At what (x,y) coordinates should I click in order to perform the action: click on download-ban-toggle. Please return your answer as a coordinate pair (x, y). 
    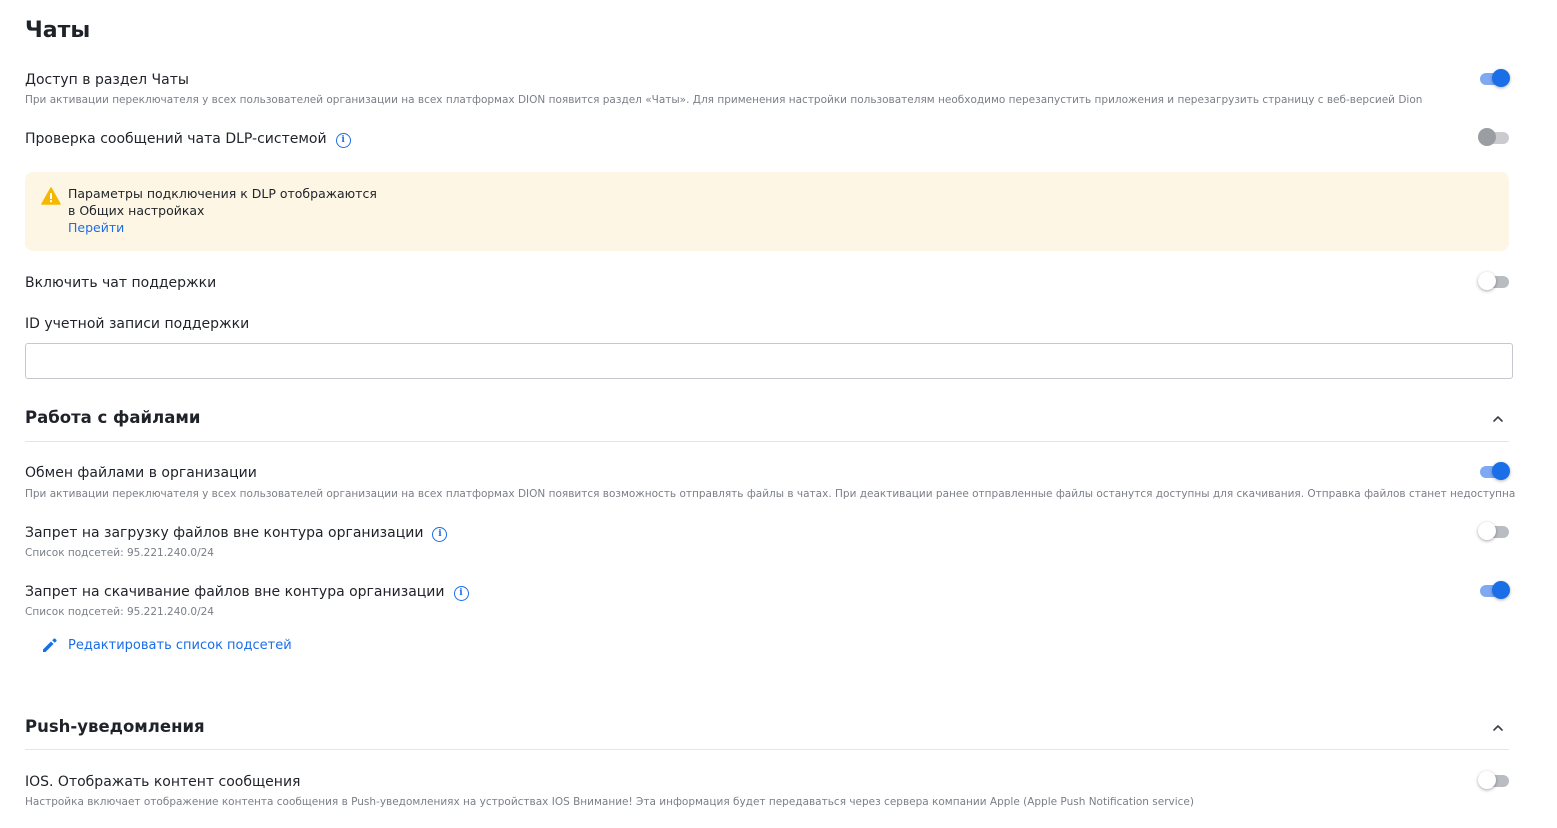
    Looking at the image, I should click on (1495, 591).